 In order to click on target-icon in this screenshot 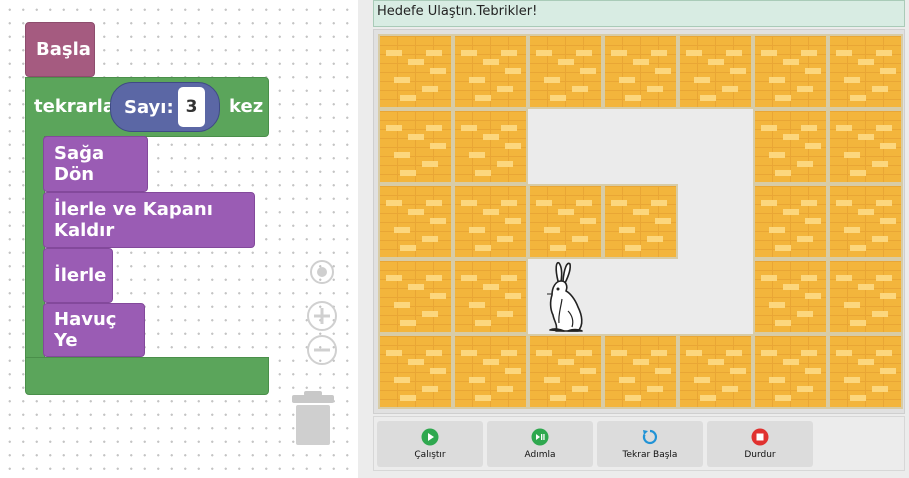, I will do `click(322, 272)`.